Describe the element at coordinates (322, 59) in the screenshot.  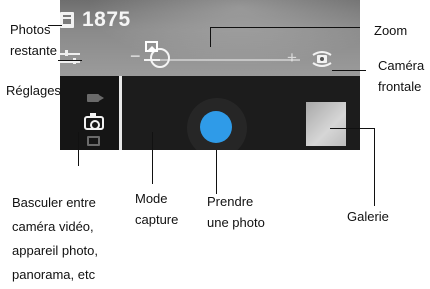
I see `switch-camera-icon` at that location.